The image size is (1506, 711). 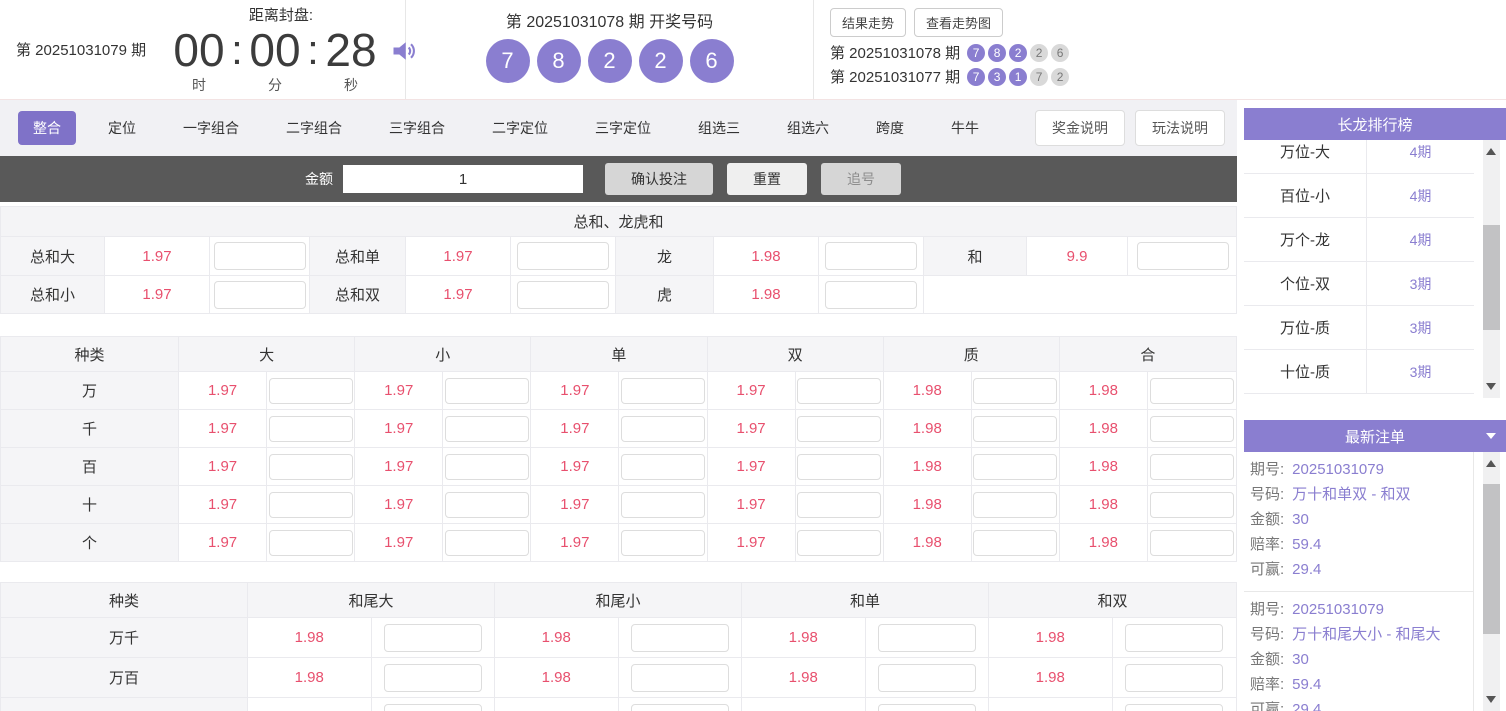 What do you see at coordinates (1180, 128) in the screenshot?
I see `rules-info-button: 玩法说明` at bounding box center [1180, 128].